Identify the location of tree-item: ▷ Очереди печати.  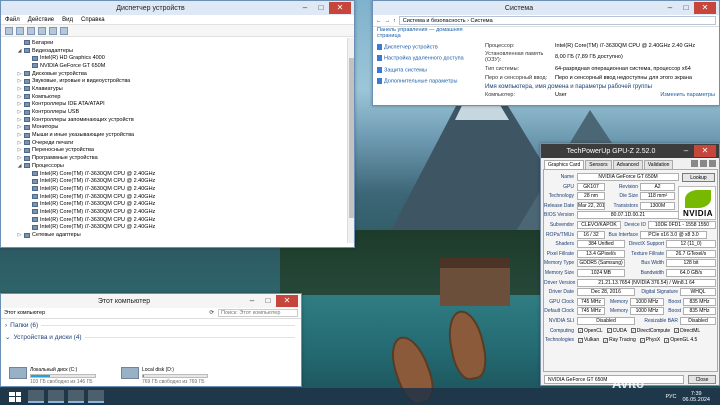
(180, 143).